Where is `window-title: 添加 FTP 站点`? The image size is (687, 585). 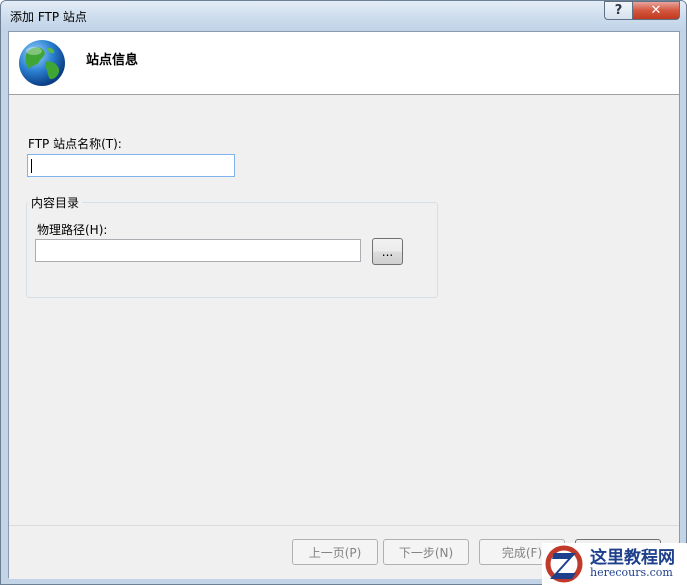 window-title: 添加 FTP 站点 is located at coordinates (48, 17).